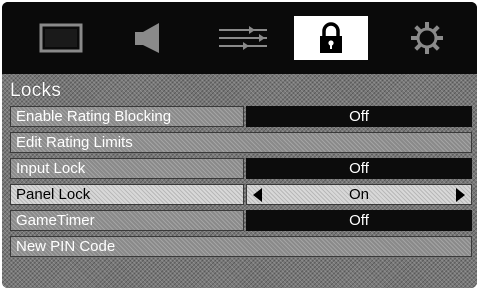 The width and height of the screenshot is (479, 290). Describe the element at coordinates (127, 168) in the screenshot. I see `menu-item-label: Input Lock` at that location.